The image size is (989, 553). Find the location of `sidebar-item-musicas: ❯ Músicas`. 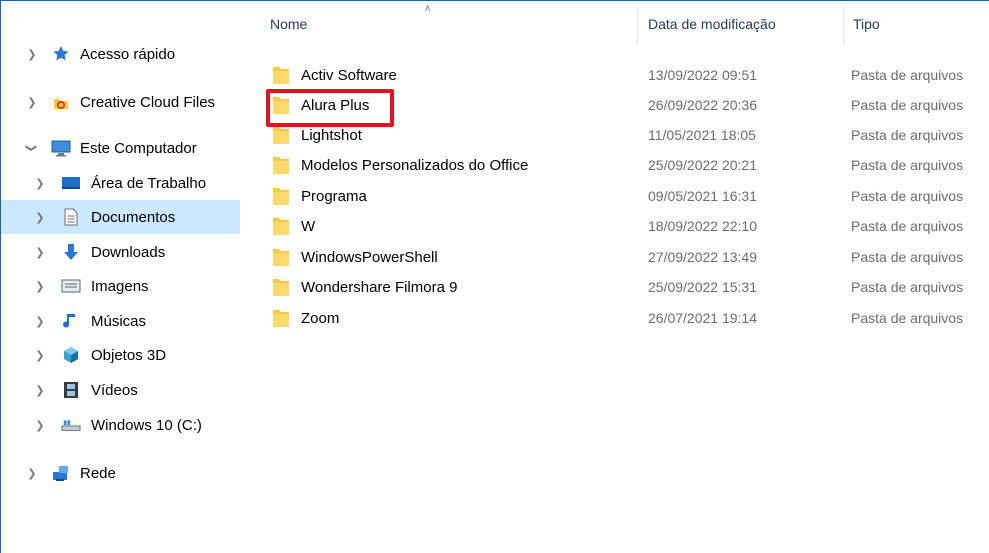

sidebar-item-musicas: ❯ Músicas is located at coordinates (120, 321).